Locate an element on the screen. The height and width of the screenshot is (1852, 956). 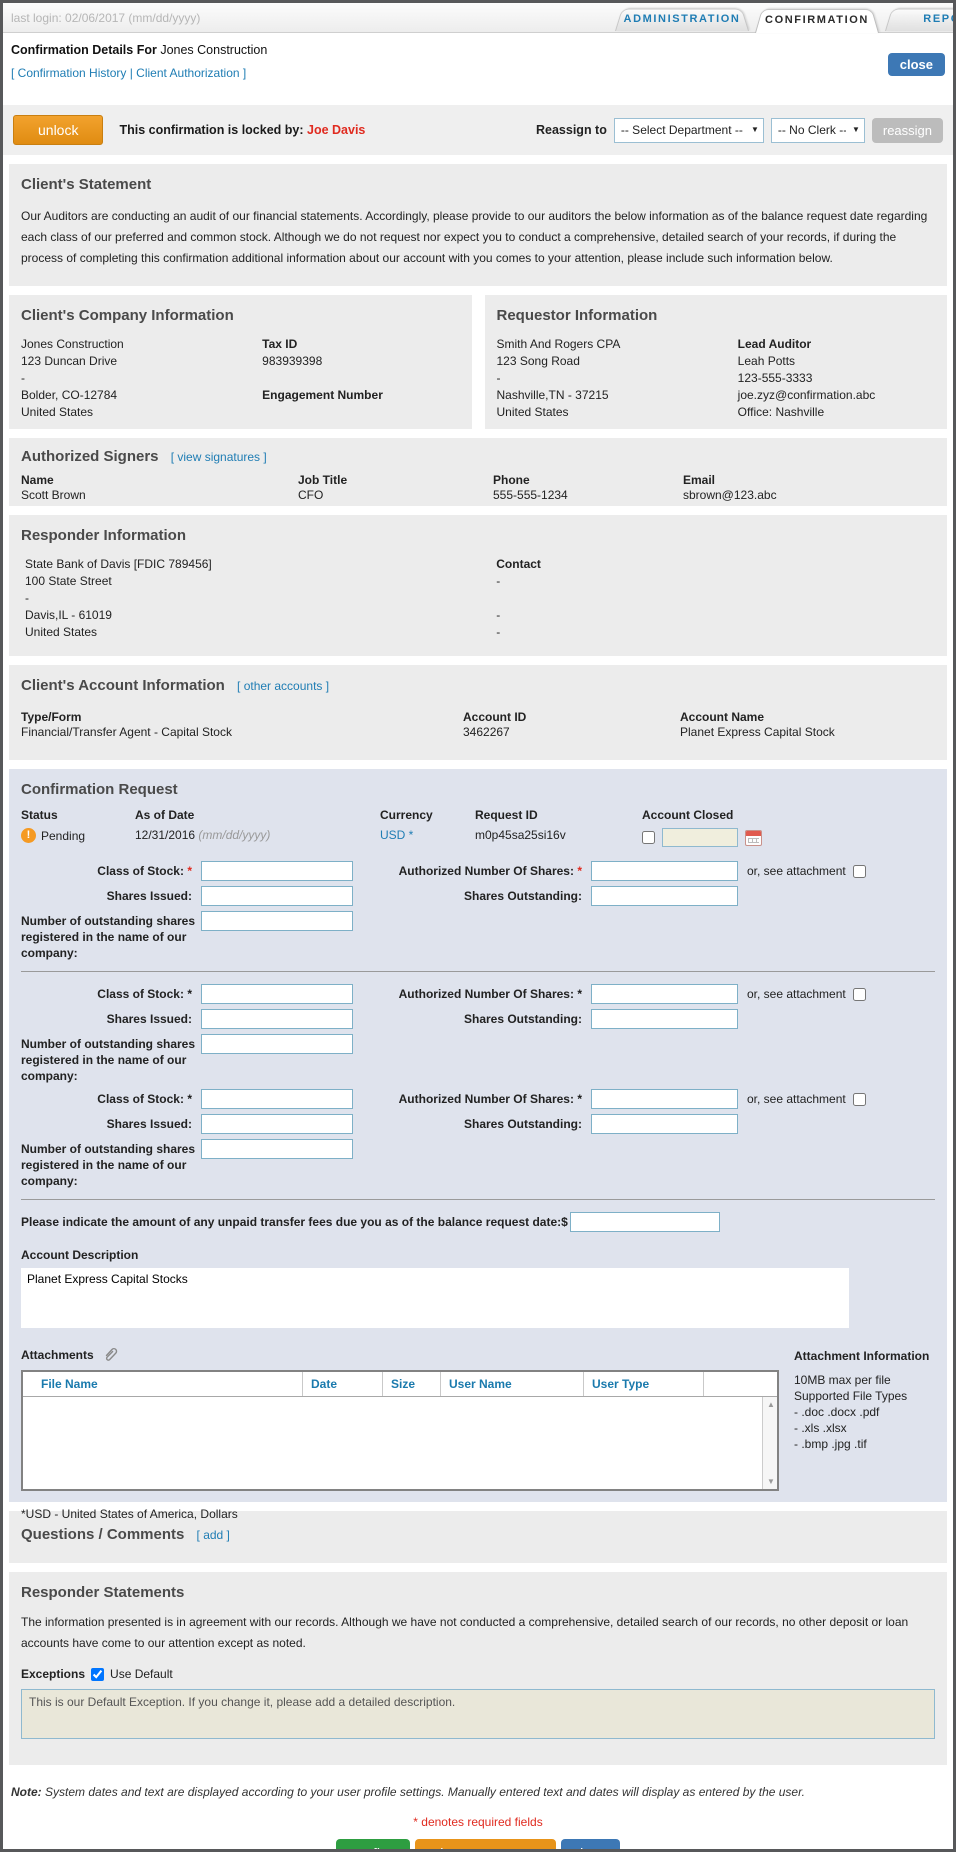
locked-by-name: Joe Davis is located at coordinates (336, 130).